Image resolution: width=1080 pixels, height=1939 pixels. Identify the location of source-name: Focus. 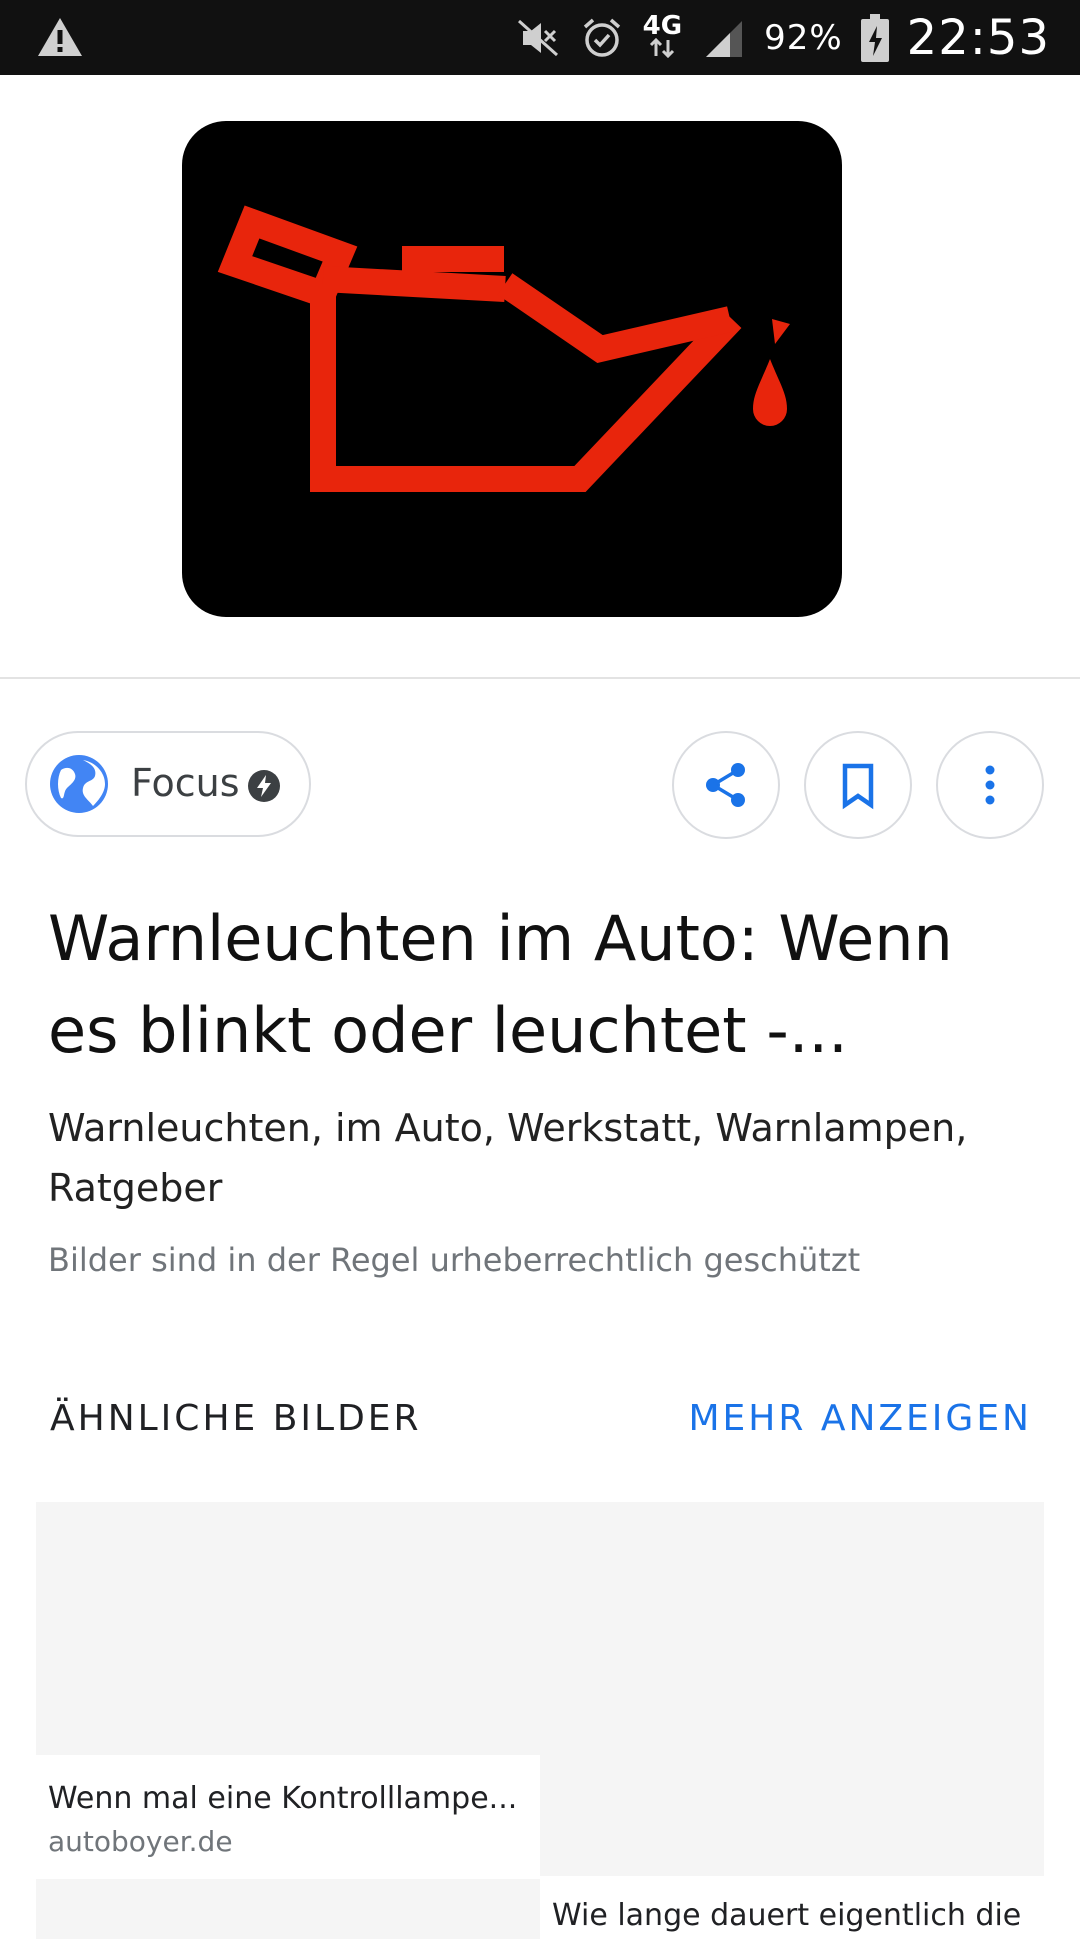
(185, 783).